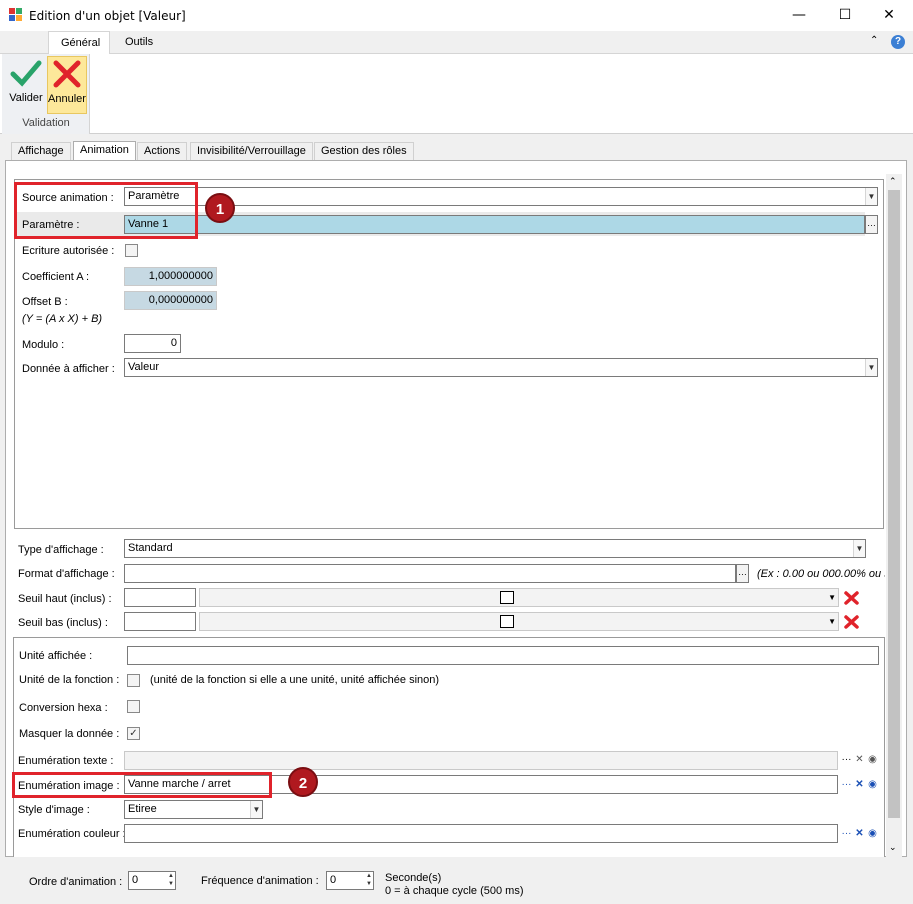 This screenshot has height=904, width=913. I want to click on masquer-checkbox: ✓, so click(133, 733).